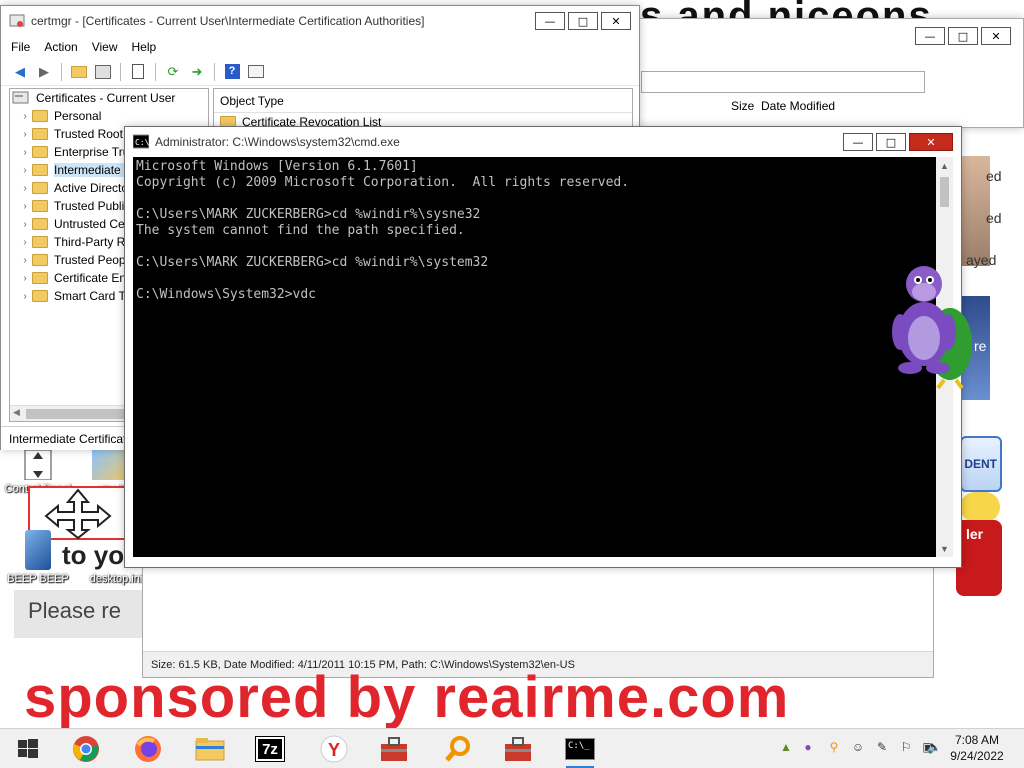 This screenshot has width=1024, height=768. I want to click on tray-app-icon: ▲, so click(786, 747).